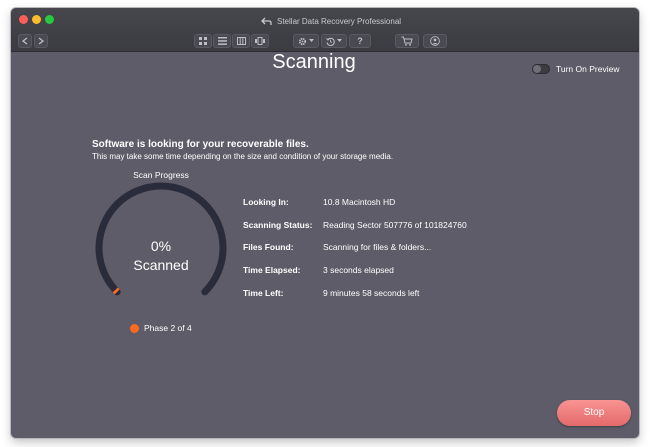 The height and width of the screenshot is (447, 650). What do you see at coordinates (266, 202) in the screenshot?
I see `looking-in-label: Looking In:` at bounding box center [266, 202].